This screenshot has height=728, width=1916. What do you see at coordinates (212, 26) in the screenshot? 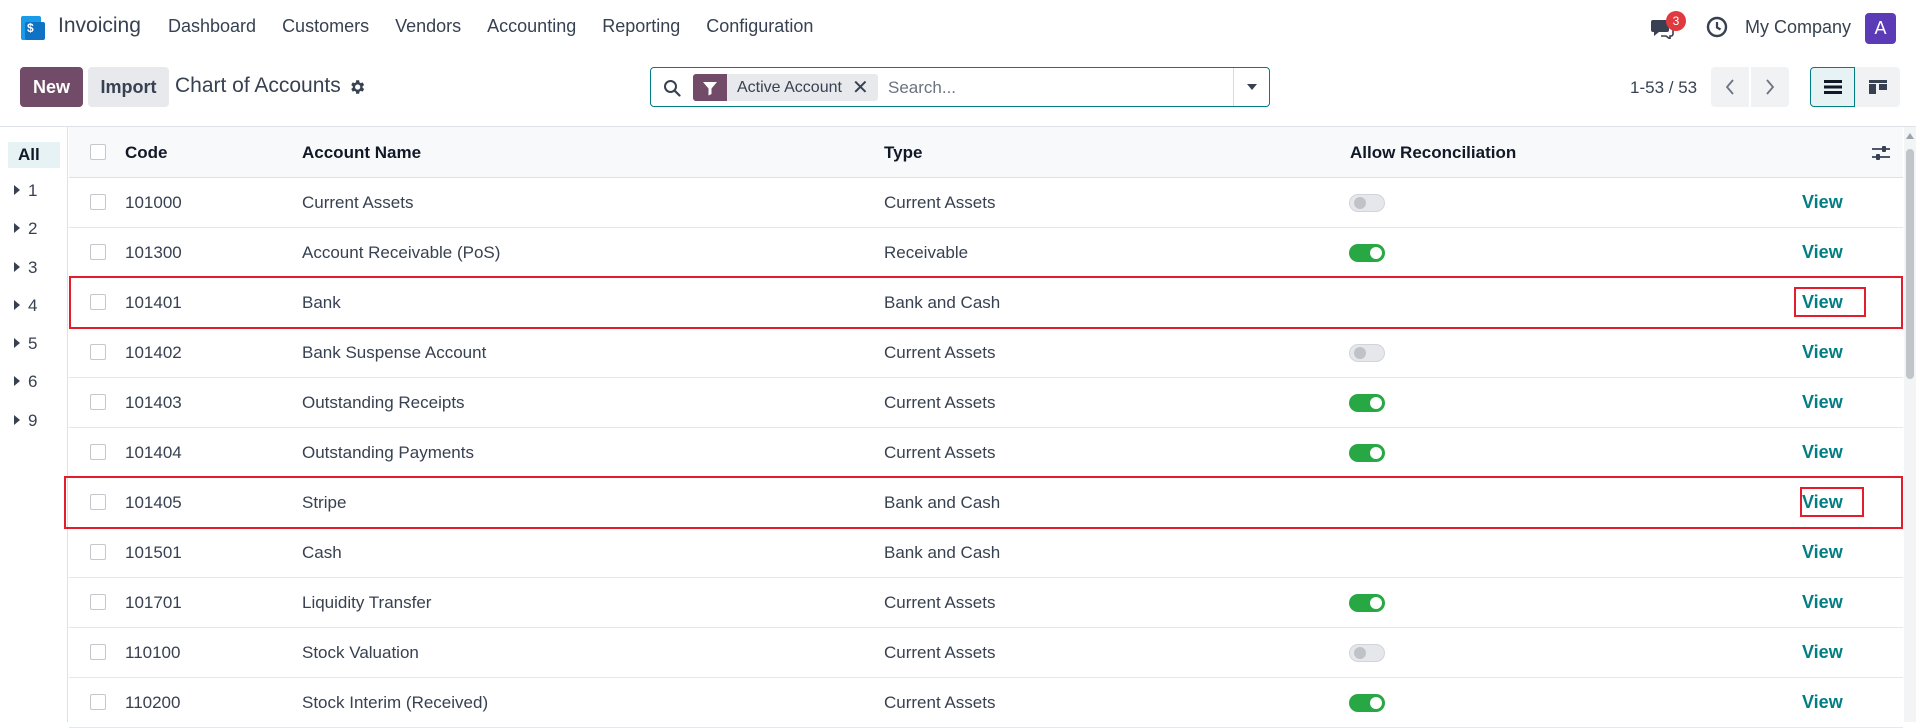
I see `menu-dashboard: Dashboard` at bounding box center [212, 26].